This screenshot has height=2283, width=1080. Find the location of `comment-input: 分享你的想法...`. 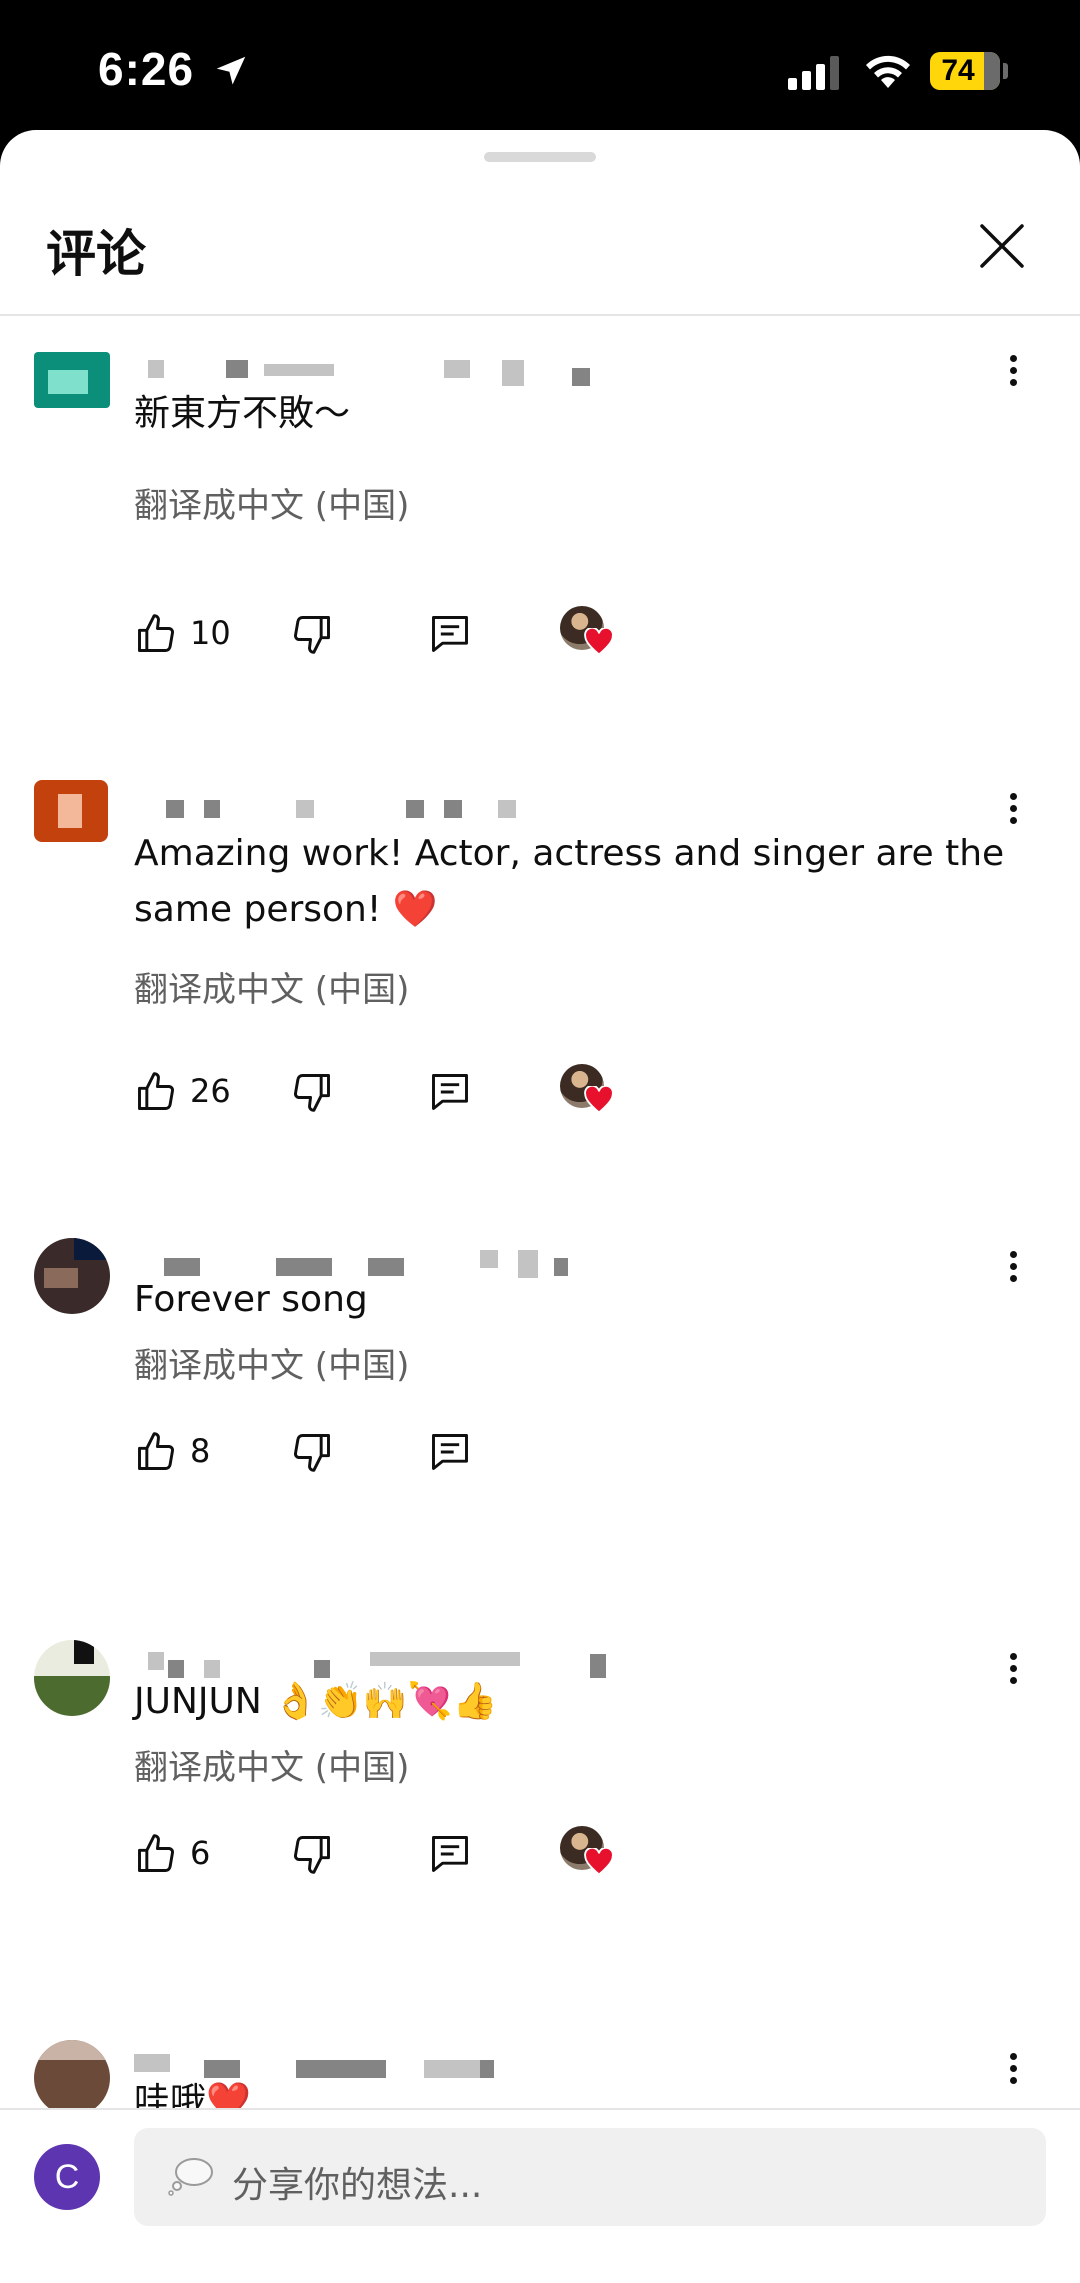

comment-input: 分享你的想法... is located at coordinates (590, 2177).